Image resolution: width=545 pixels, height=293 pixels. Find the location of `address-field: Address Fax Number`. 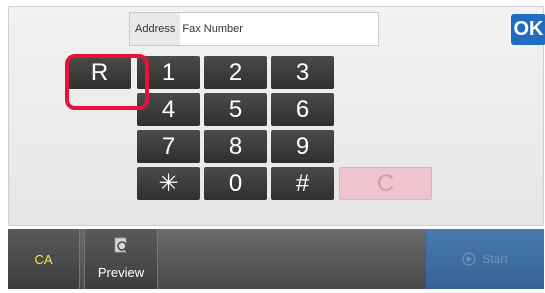

address-field: Address Fax Number is located at coordinates (254, 29).